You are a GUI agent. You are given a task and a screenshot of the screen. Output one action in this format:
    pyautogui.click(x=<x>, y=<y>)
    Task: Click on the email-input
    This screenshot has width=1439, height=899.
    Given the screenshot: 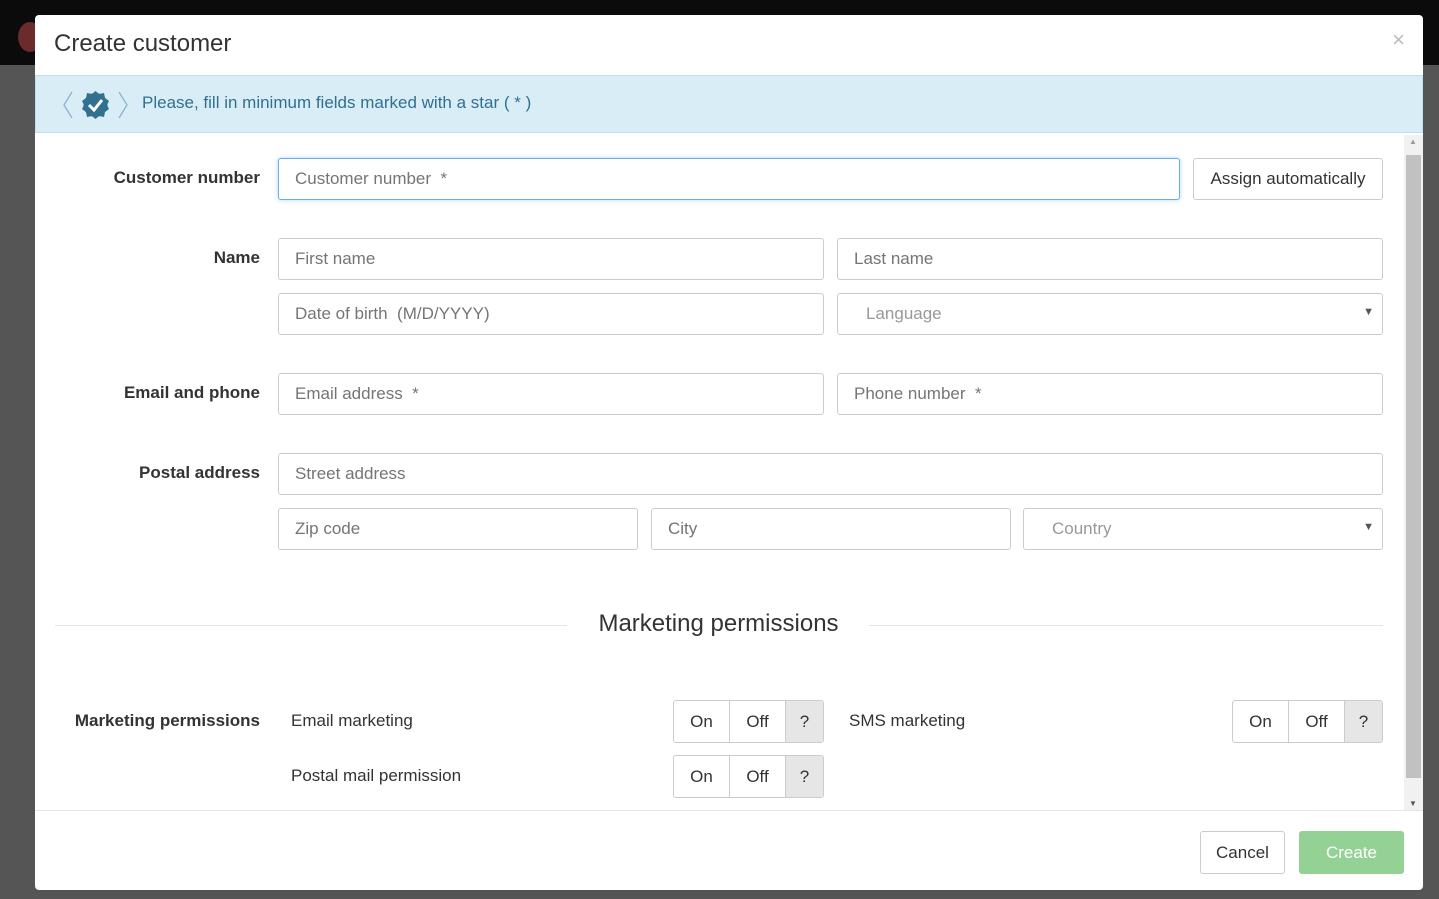 What is the action you would take?
    pyautogui.click(x=551, y=394)
    